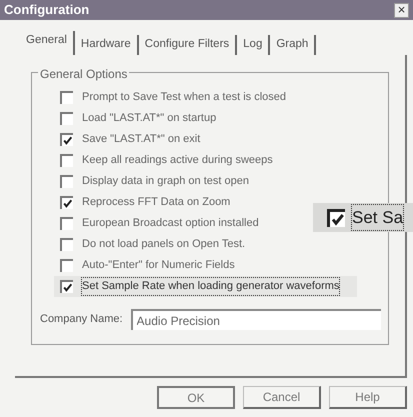  I want to click on checkbox-label: Load "LAST.AT*" on startup, so click(149, 118).